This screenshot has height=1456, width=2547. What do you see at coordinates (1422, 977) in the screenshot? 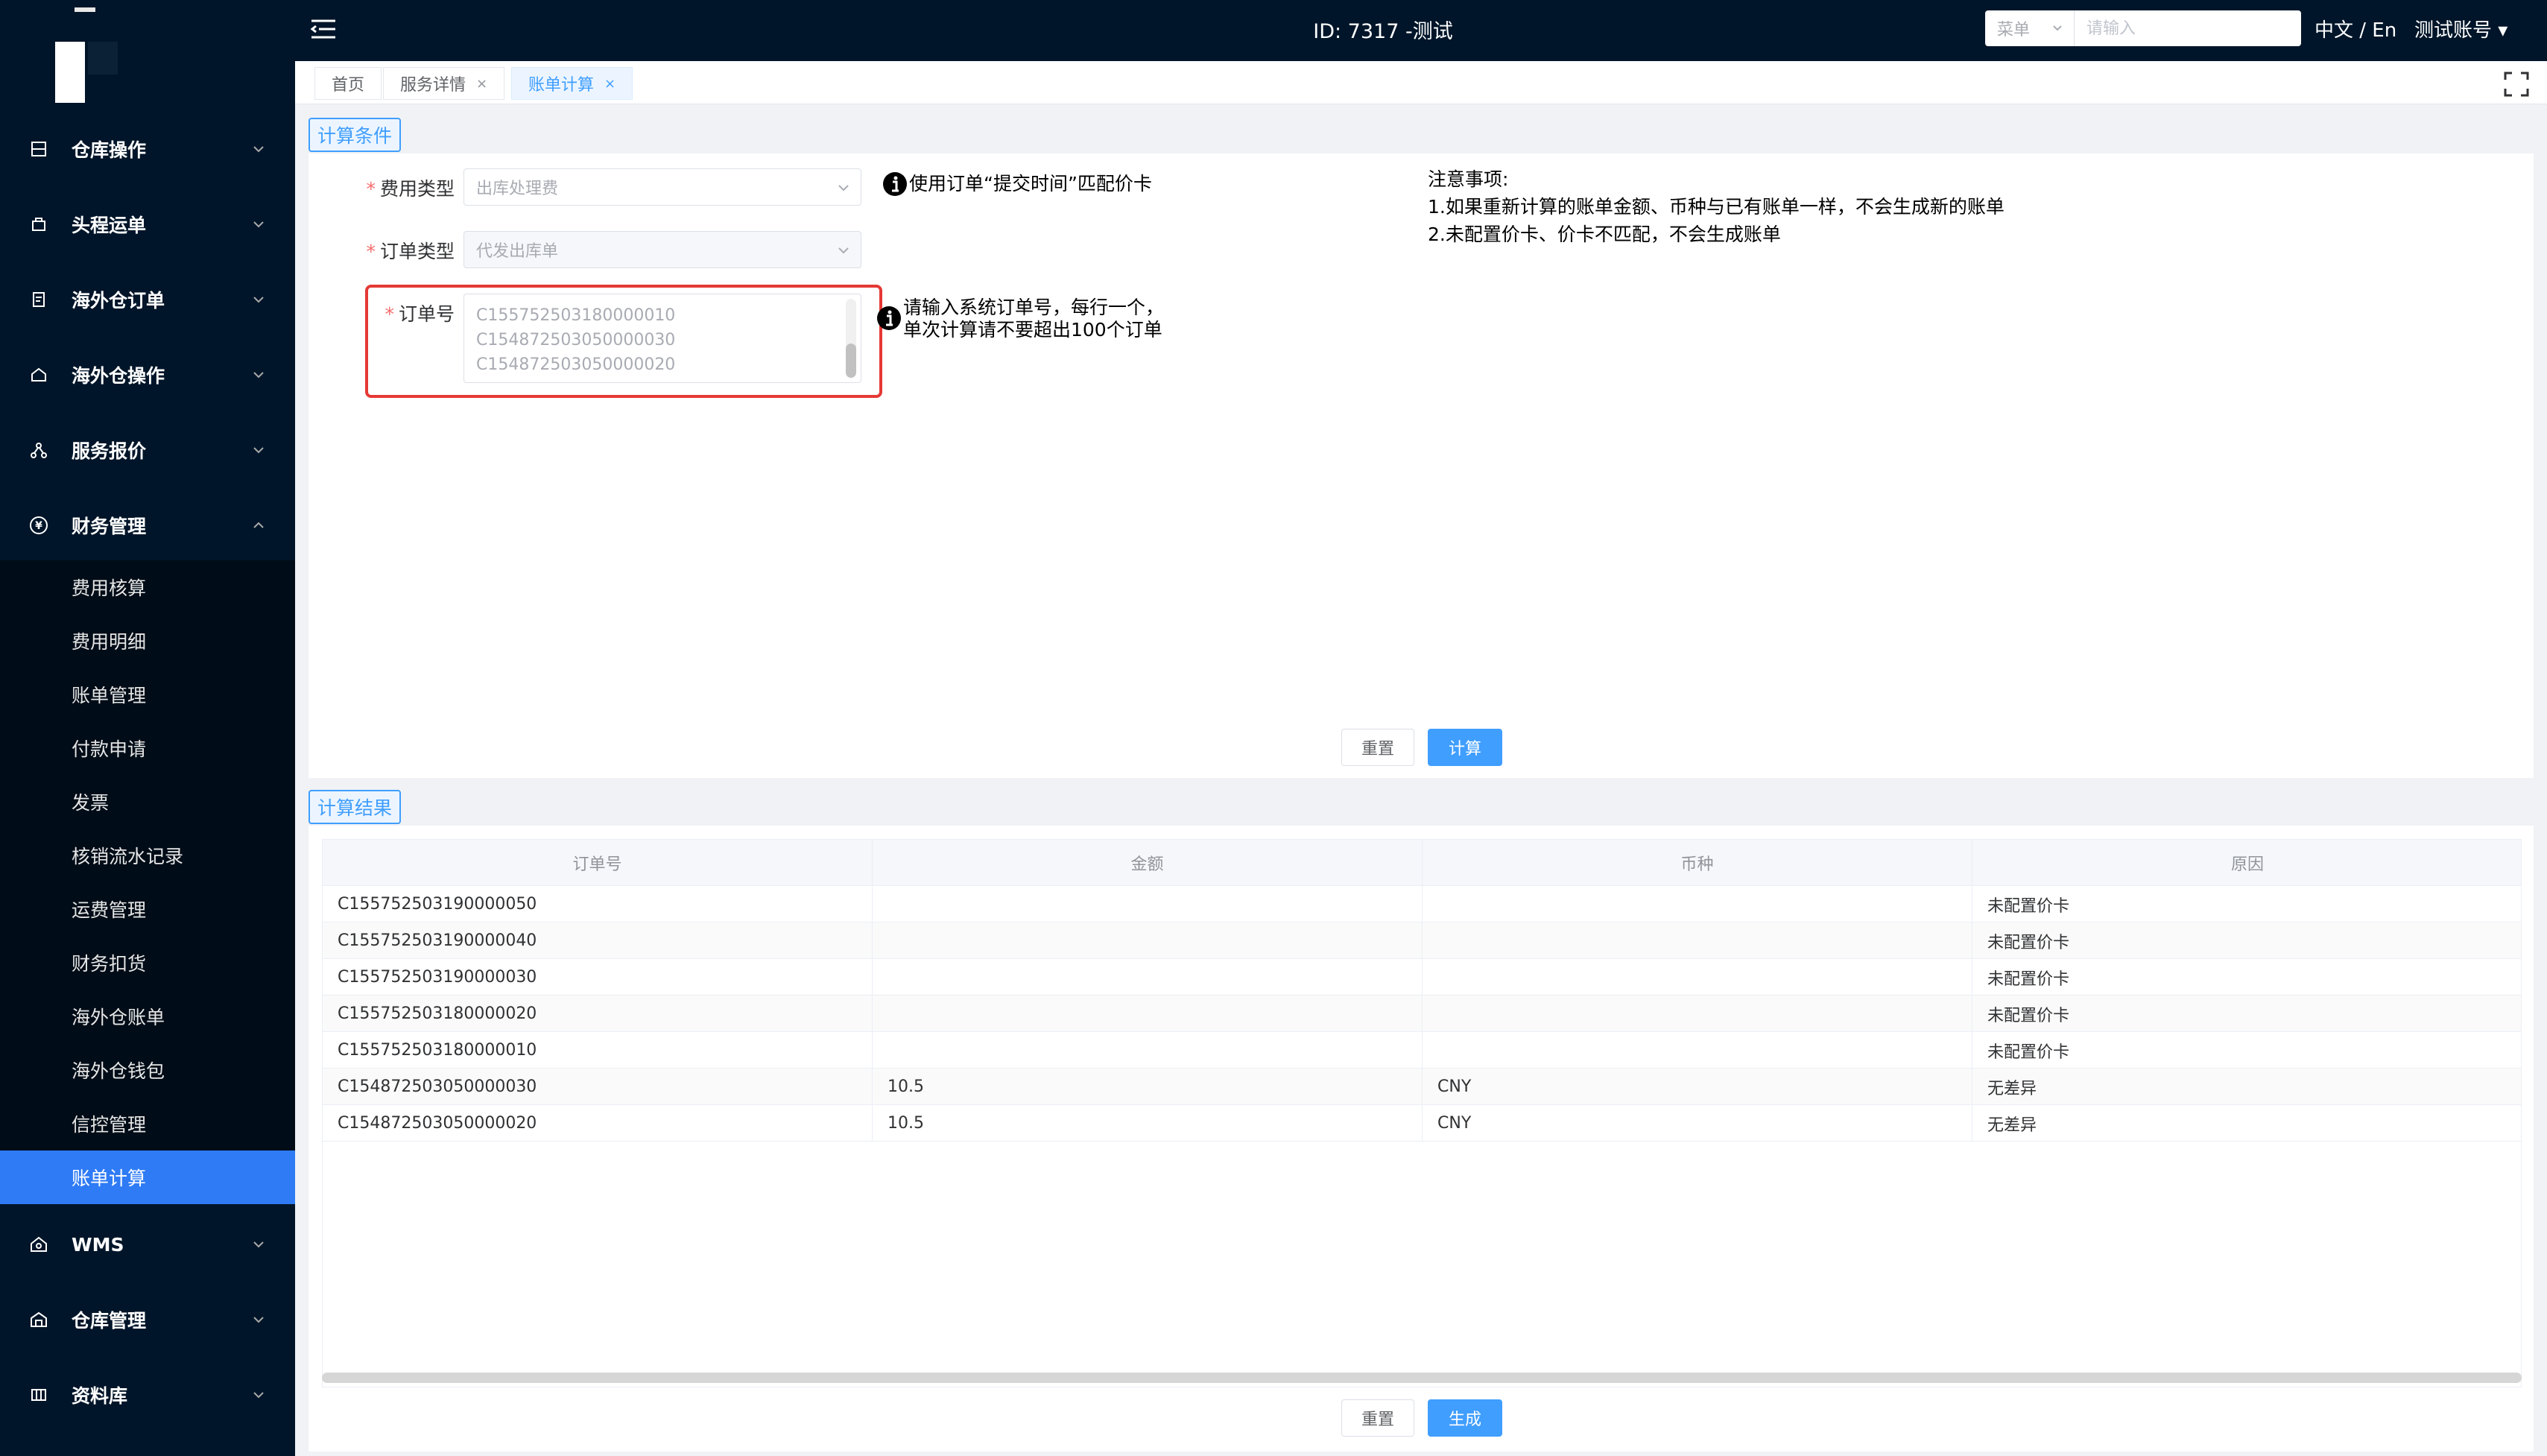
I see `table-row: C155752503190000030 未配置价卡` at bounding box center [1422, 977].